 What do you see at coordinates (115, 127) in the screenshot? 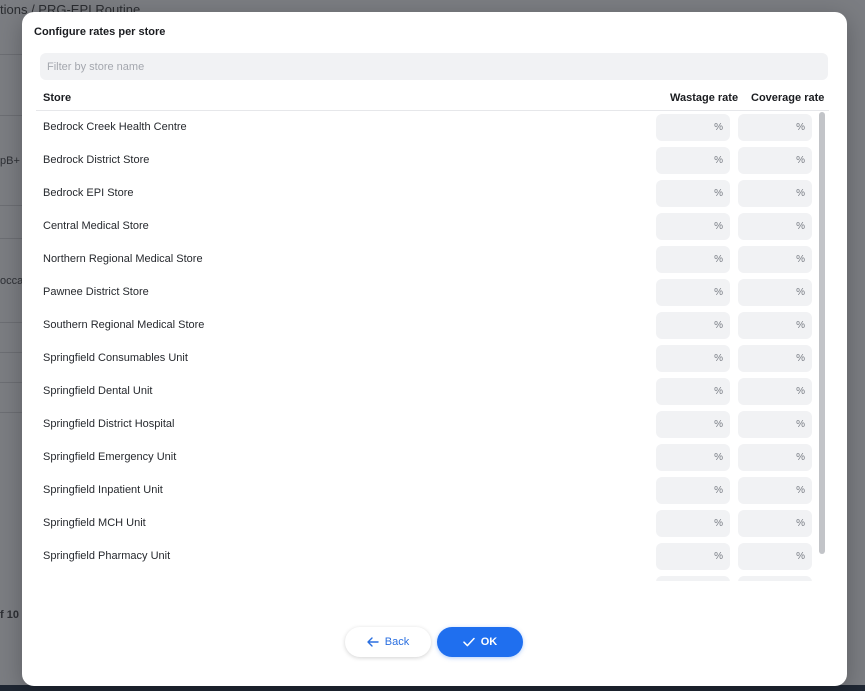
I see `store-name: Bedrock Creek Health Centre` at bounding box center [115, 127].